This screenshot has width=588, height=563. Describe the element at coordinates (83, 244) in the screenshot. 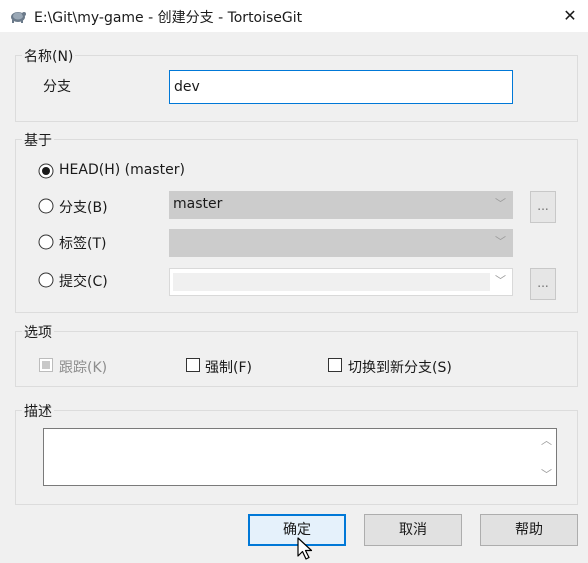

I see `tag-radio-label: 标签(T)` at that location.